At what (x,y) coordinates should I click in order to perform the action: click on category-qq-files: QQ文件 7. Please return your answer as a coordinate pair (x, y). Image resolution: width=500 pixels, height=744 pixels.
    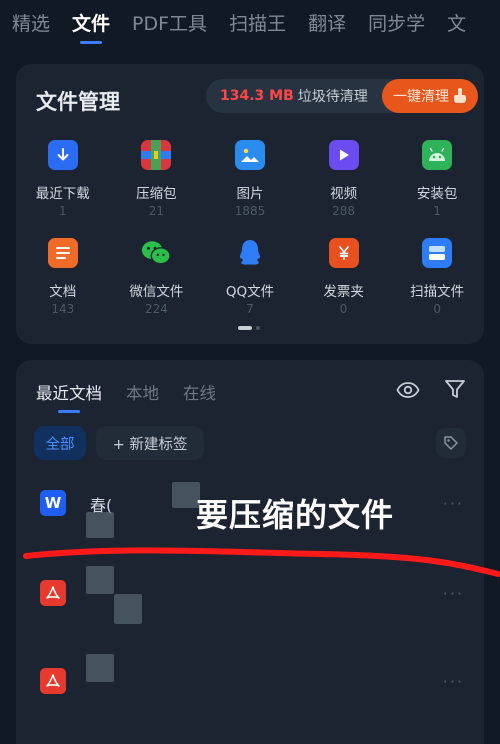
    Looking at the image, I should click on (250, 280).